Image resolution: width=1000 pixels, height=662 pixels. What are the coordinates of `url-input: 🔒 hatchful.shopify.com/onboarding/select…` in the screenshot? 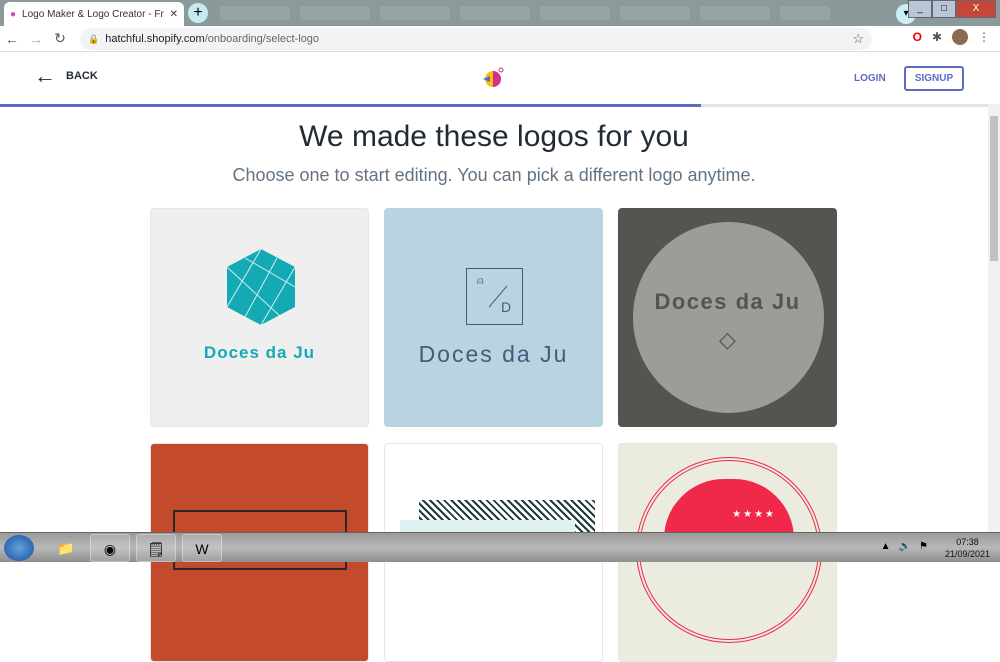 It's located at (476, 39).